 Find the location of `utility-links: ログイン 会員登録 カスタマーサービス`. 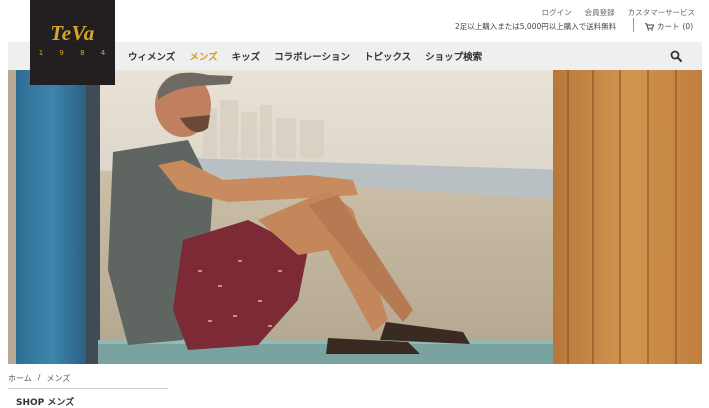

utility-links: ログイン 会員登録 カスタマーサービス is located at coordinates (618, 12).